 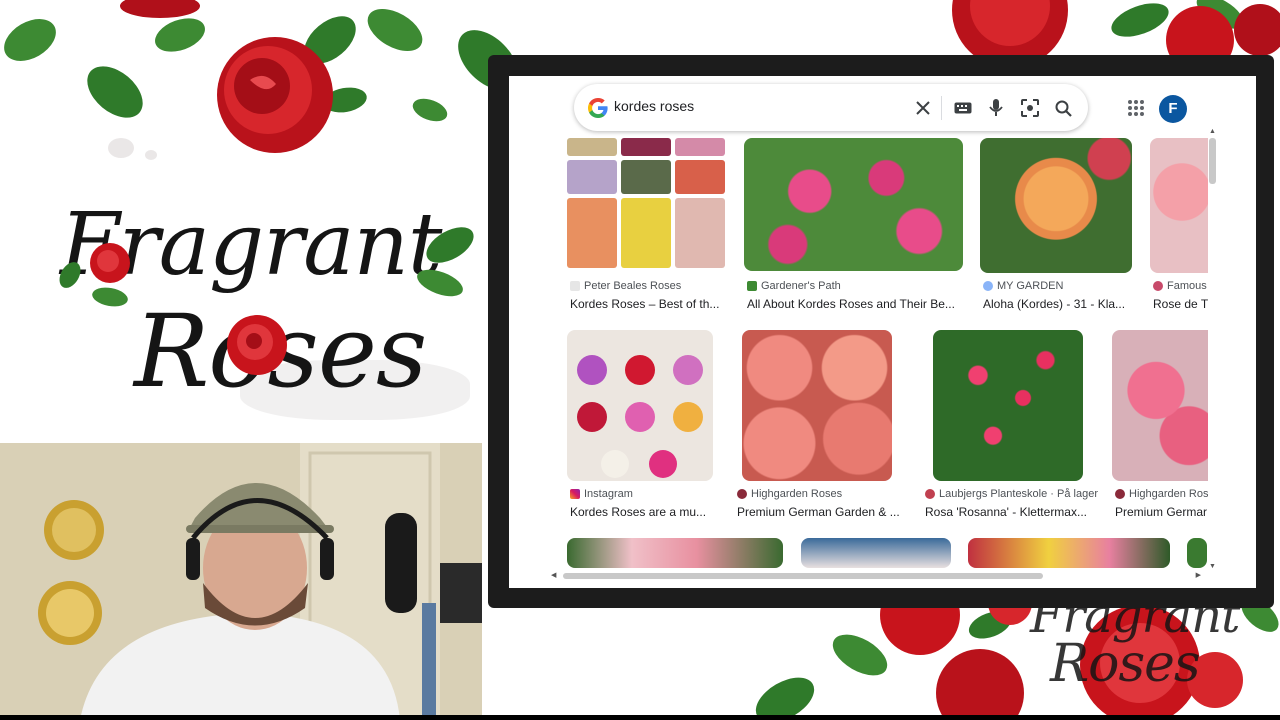 I want to click on google-g-icon, so click(x=598, y=108).